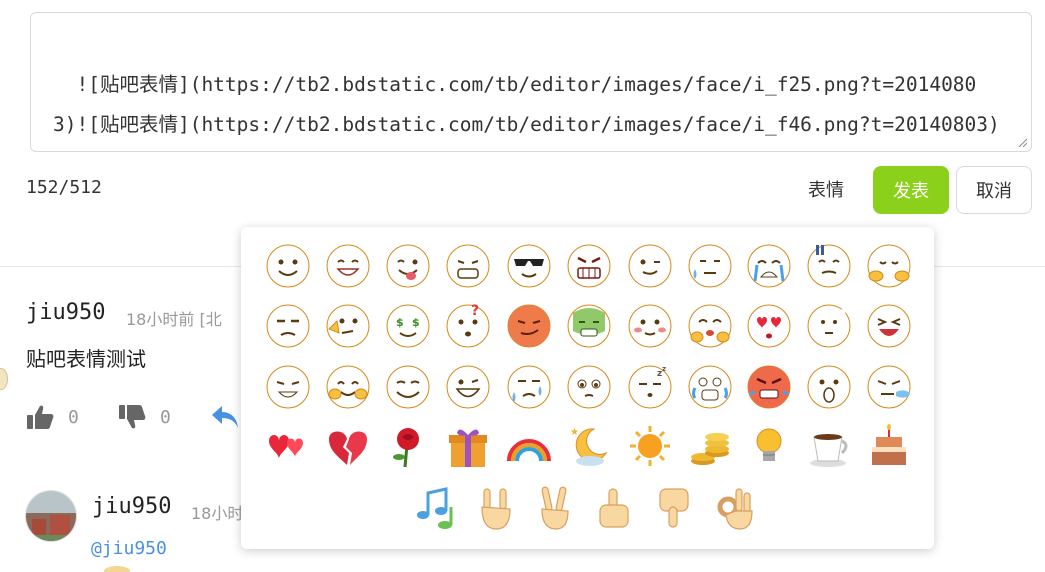 The height and width of the screenshot is (572, 1045). Describe the element at coordinates (468, 326) in the screenshot. I see `emoji-confused-icon: ?` at that location.